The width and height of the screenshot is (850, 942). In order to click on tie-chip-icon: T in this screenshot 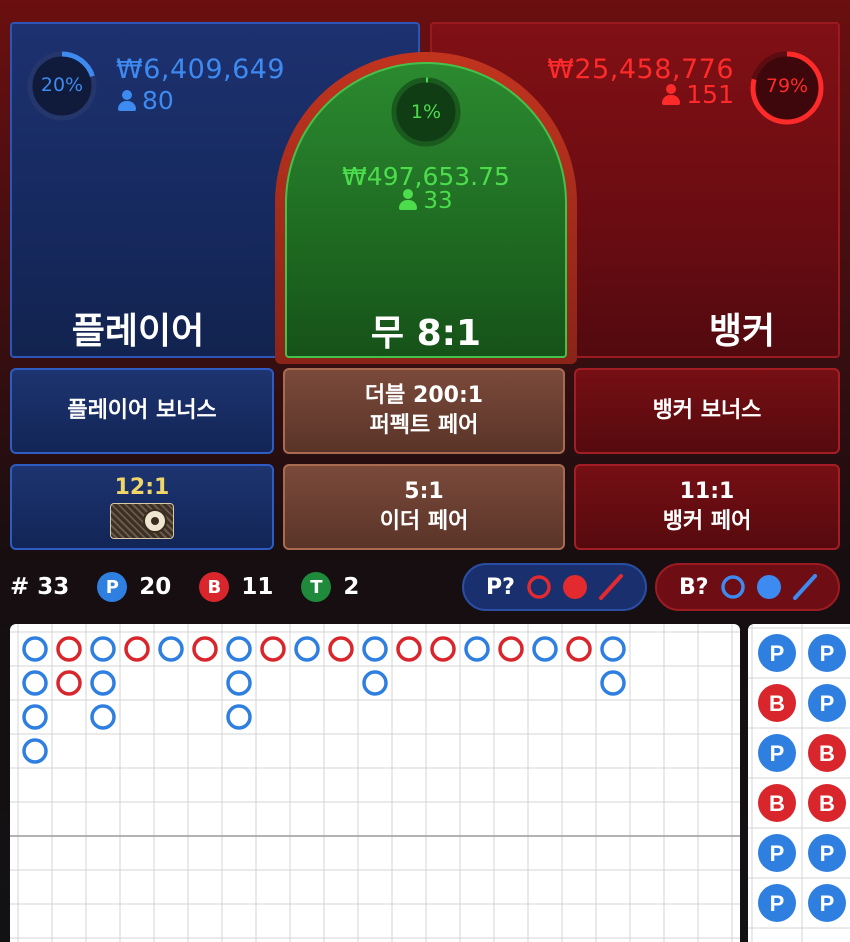, I will do `click(316, 587)`.